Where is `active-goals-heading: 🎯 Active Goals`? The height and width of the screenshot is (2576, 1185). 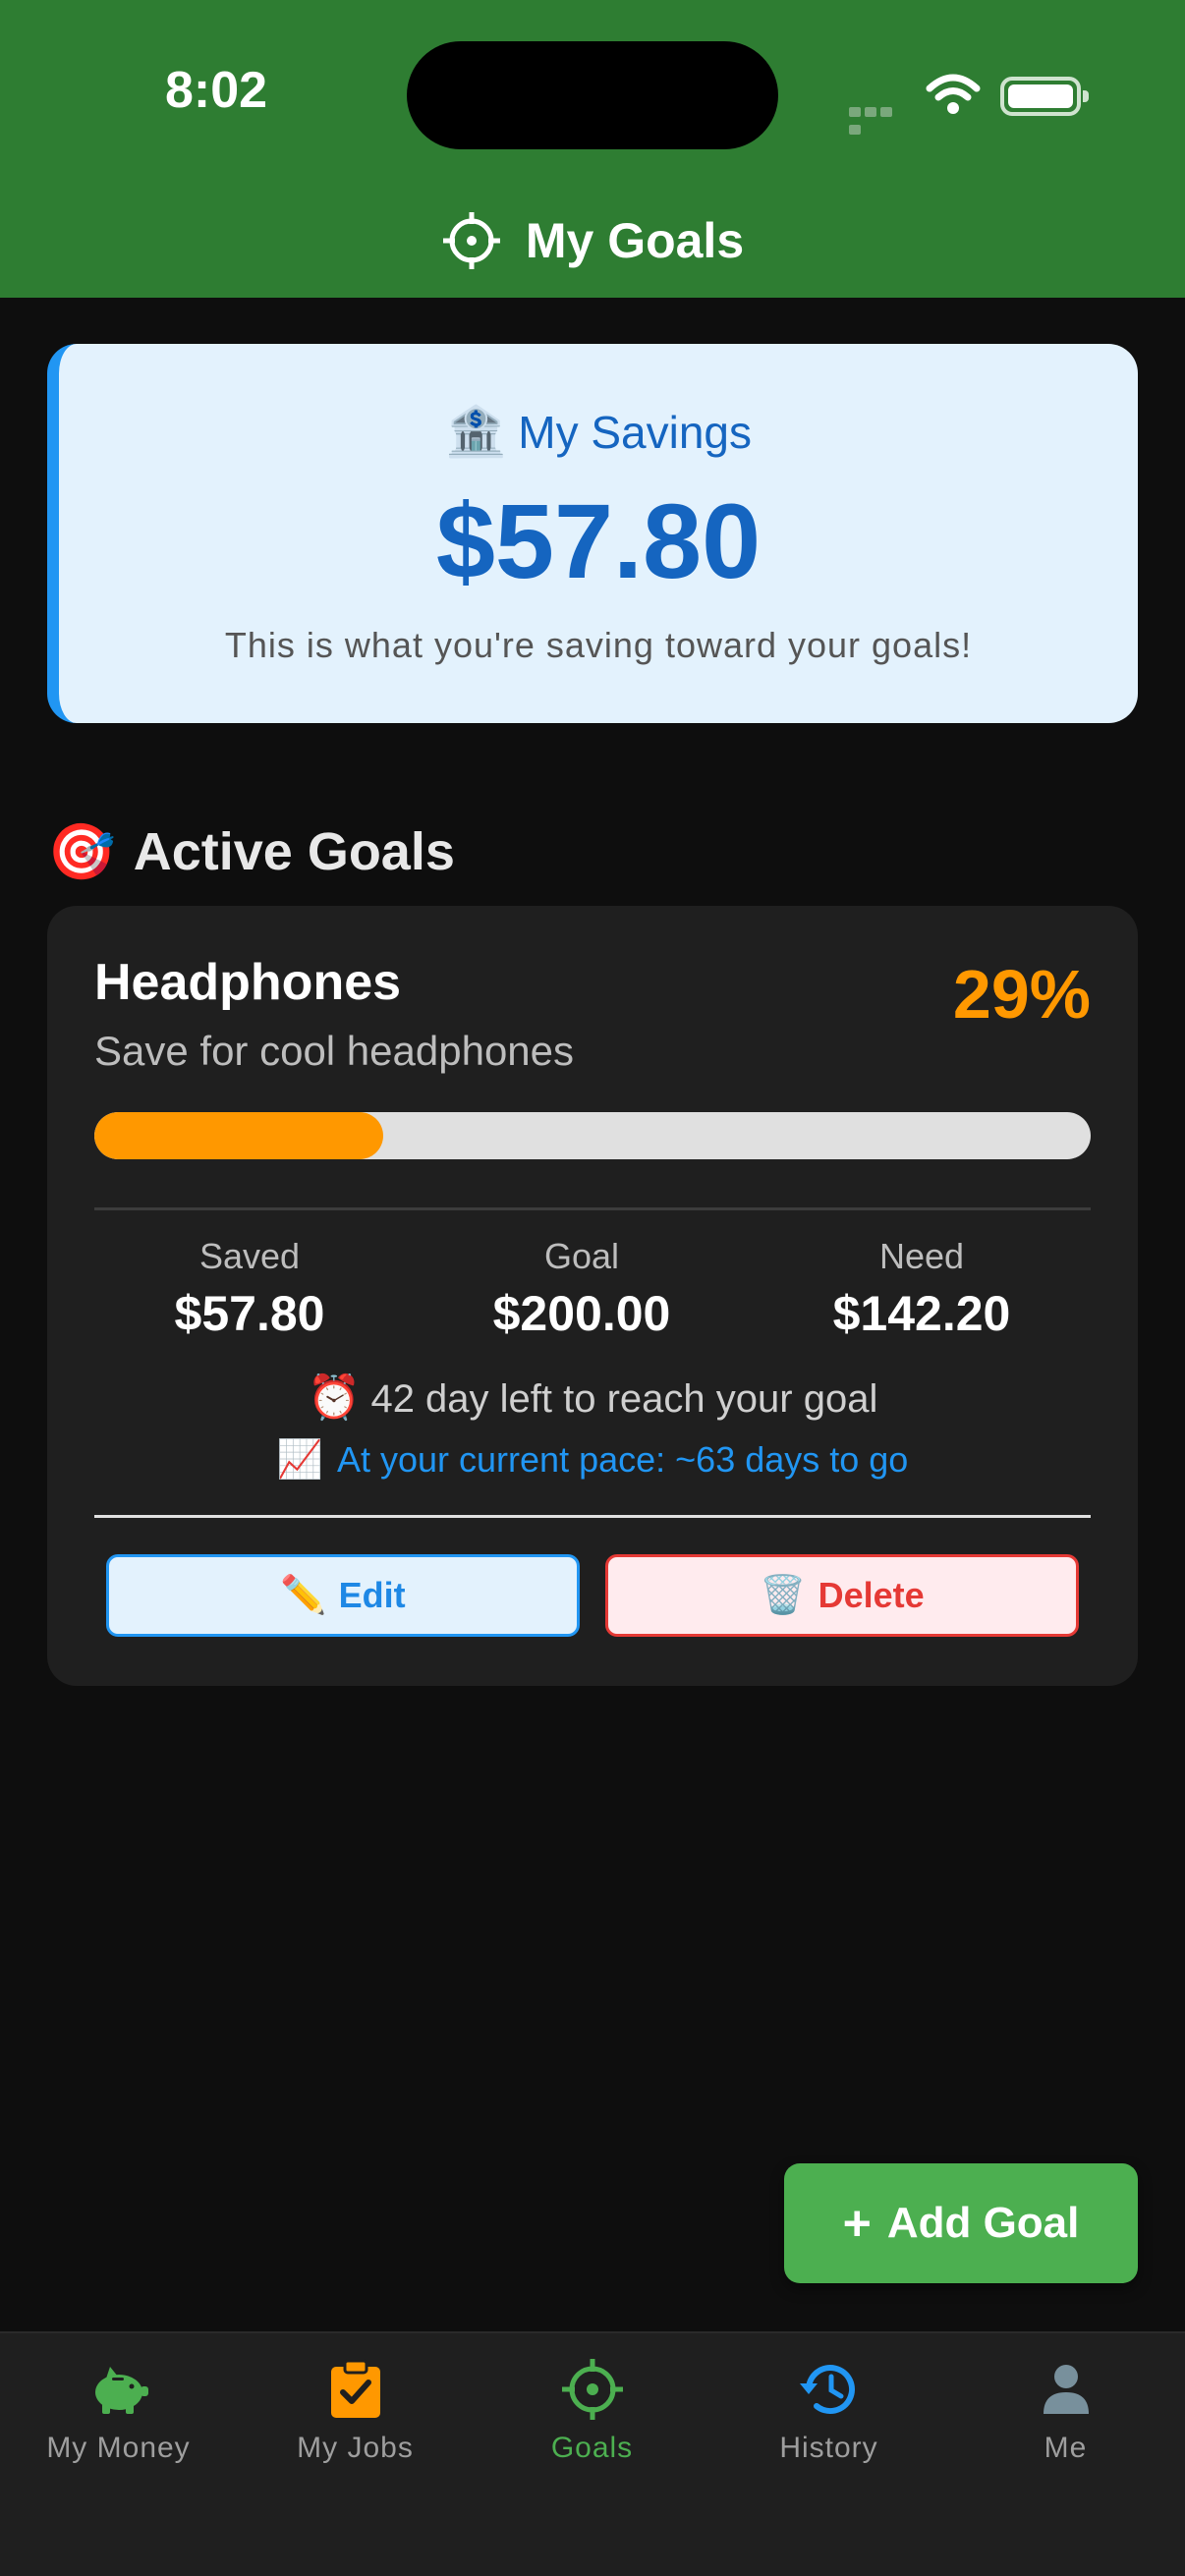 active-goals-heading: 🎯 Active Goals is located at coordinates (251, 851).